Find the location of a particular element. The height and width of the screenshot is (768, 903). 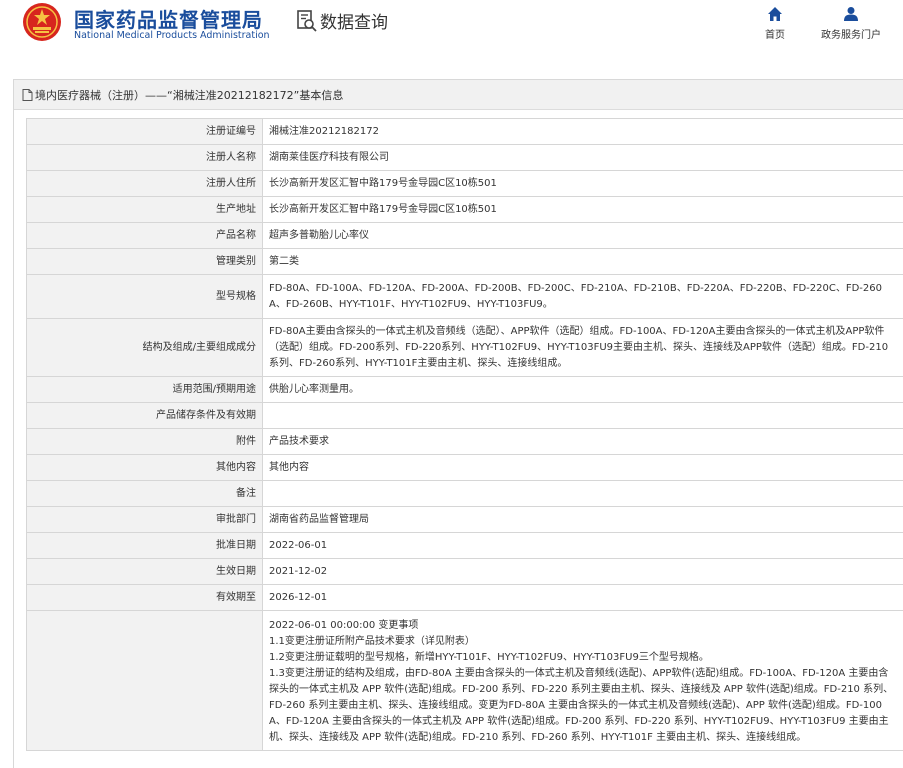

field-value: 湘械注准20212182172 is located at coordinates (582, 131).